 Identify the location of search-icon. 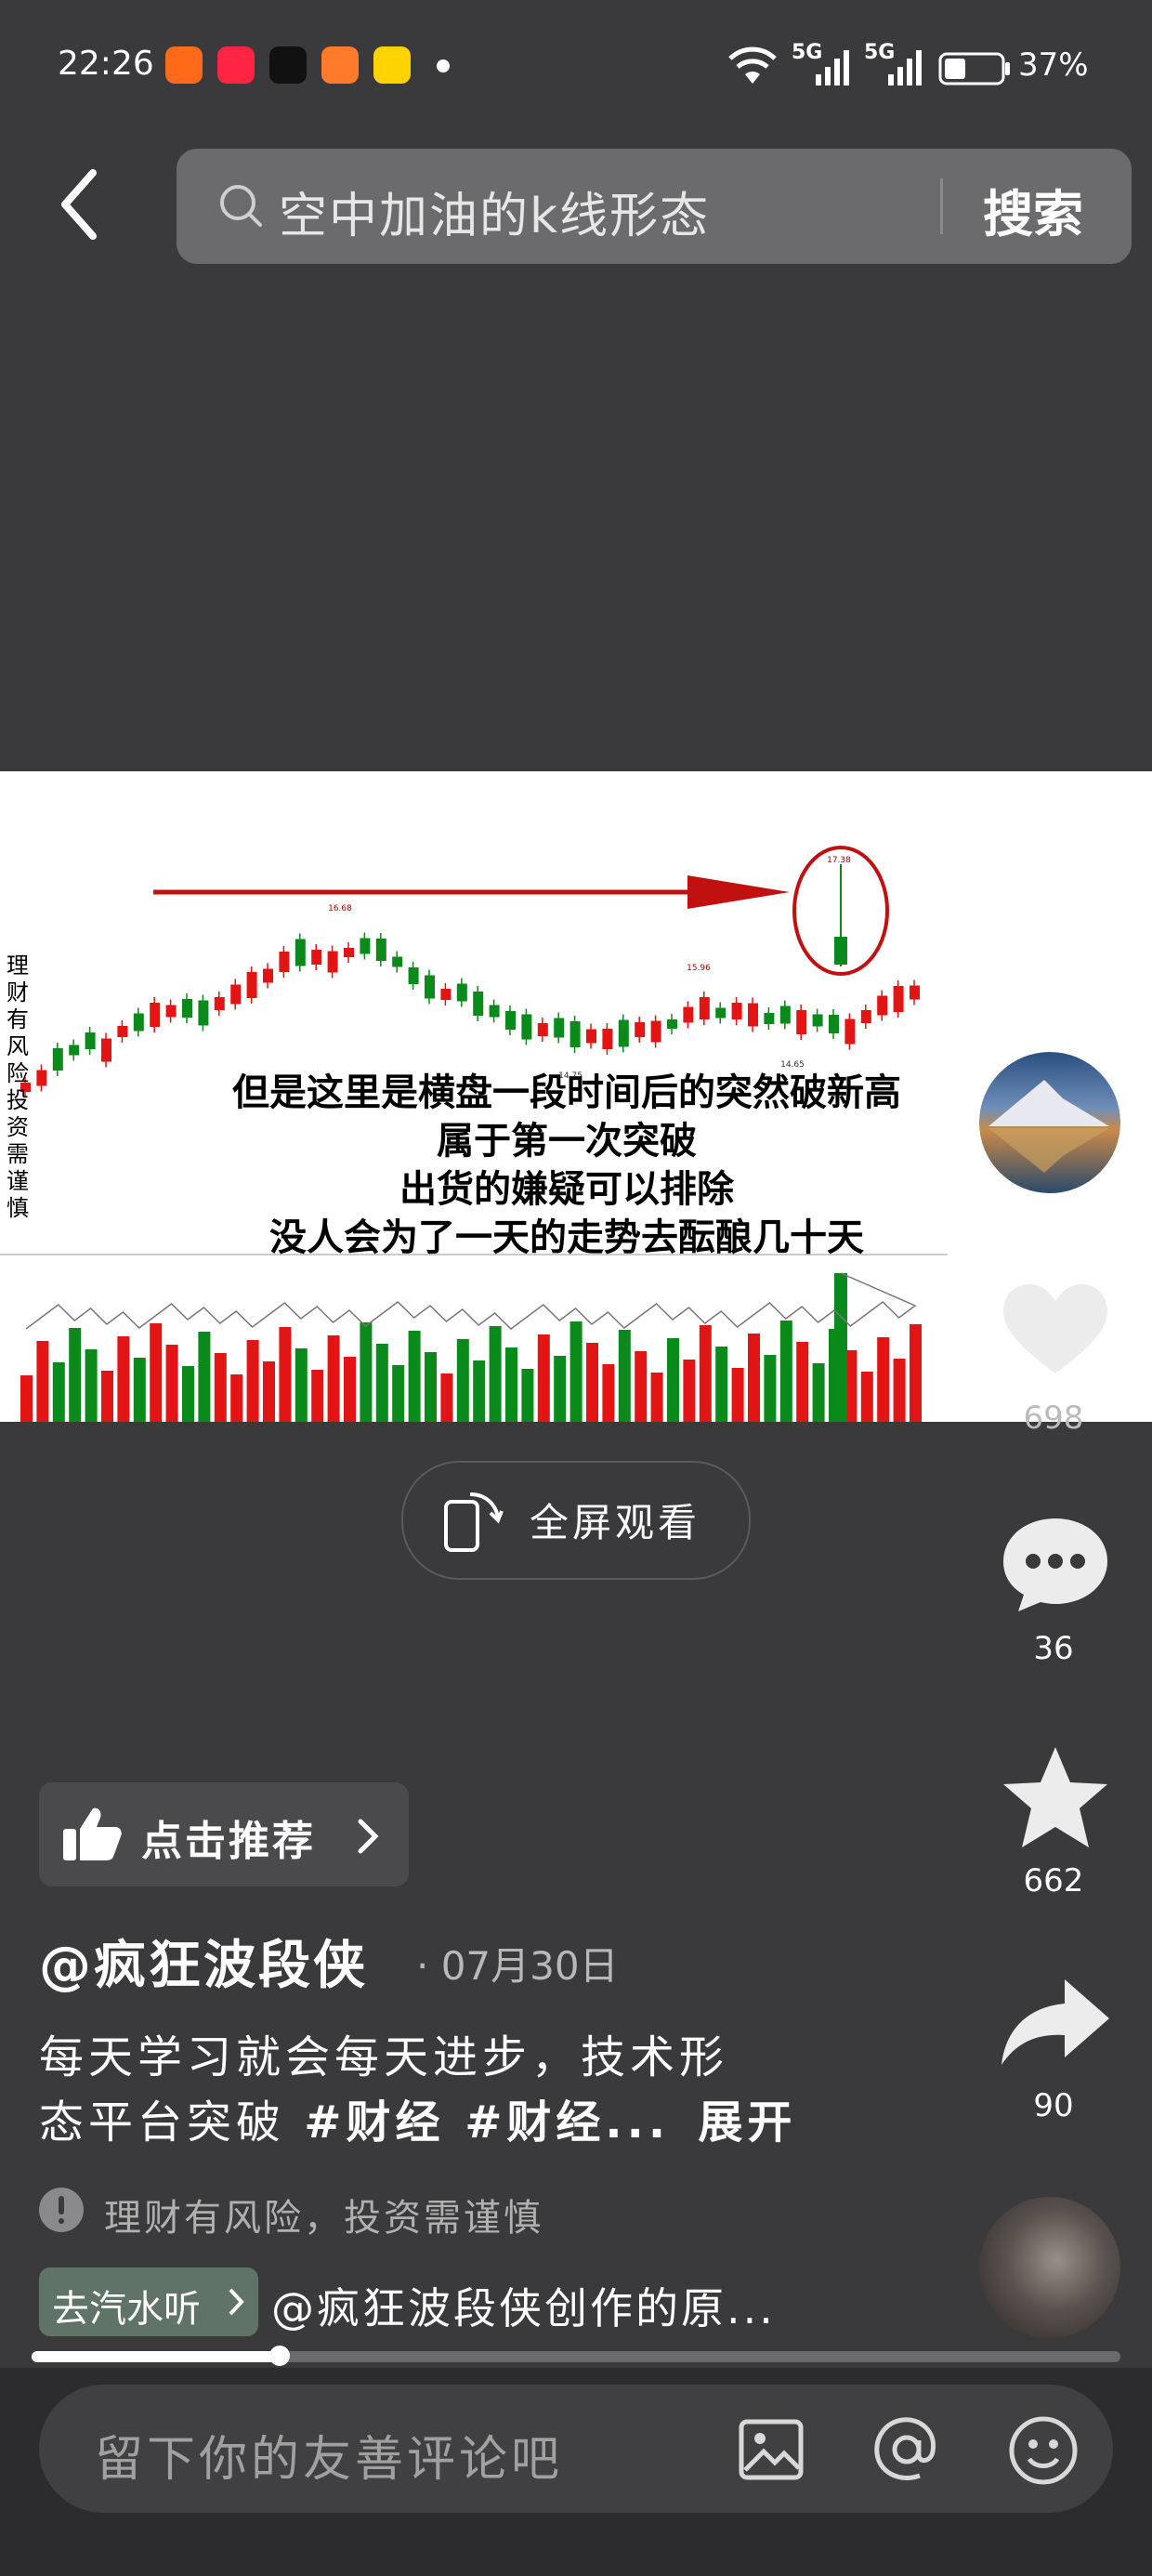
(241, 206).